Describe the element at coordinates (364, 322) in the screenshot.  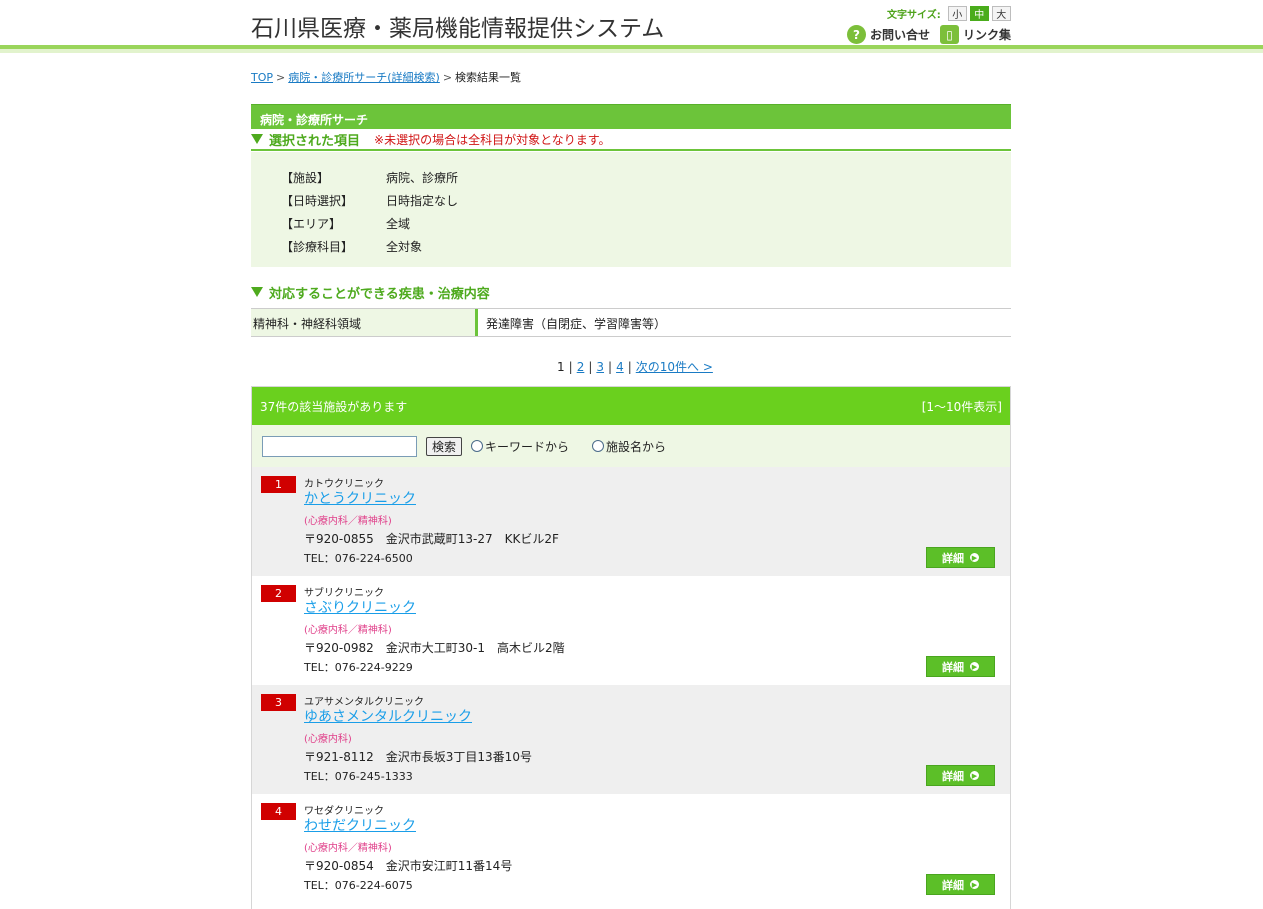
I see `disease-category: 精神科・神経科領域` at that location.